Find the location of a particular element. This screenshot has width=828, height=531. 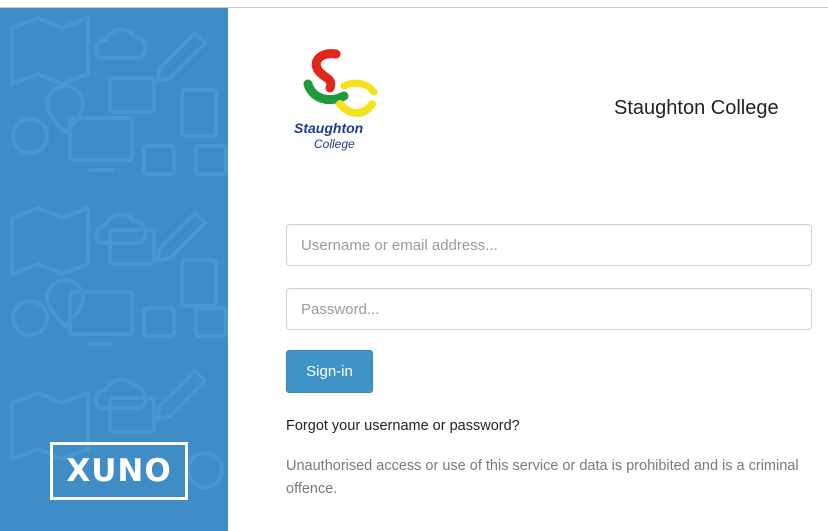

college-logo-subtext: College is located at coordinates (334, 144).